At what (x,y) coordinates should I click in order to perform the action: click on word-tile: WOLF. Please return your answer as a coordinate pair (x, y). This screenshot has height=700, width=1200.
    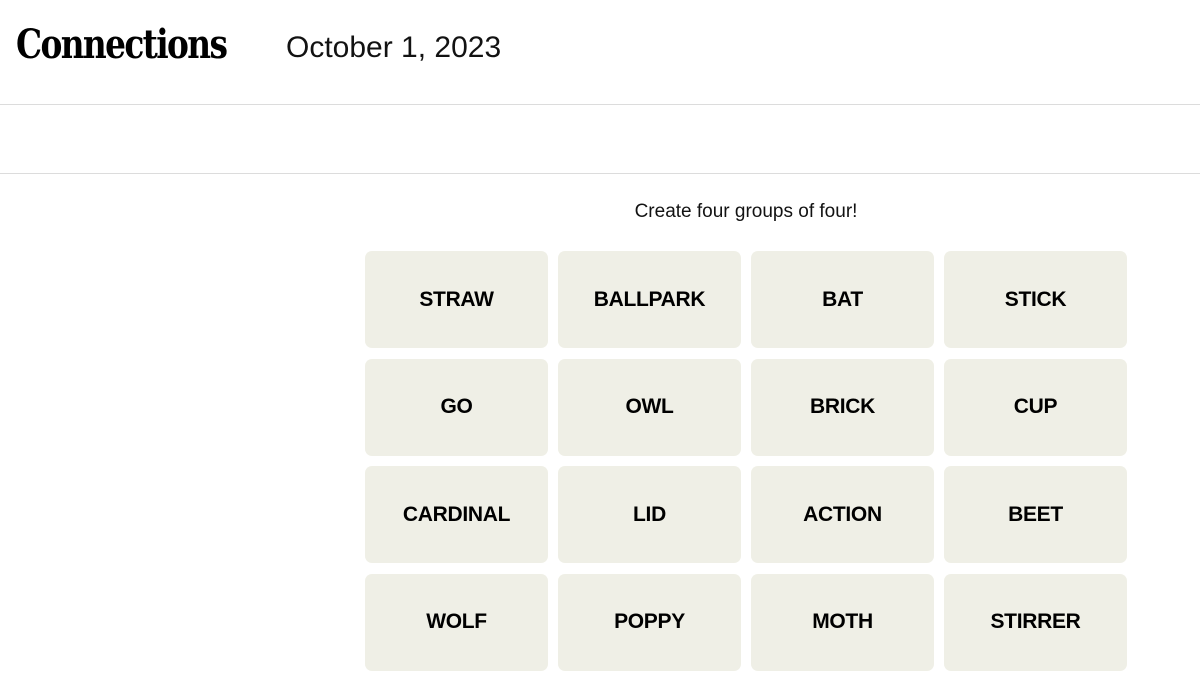
    Looking at the image, I should click on (456, 622).